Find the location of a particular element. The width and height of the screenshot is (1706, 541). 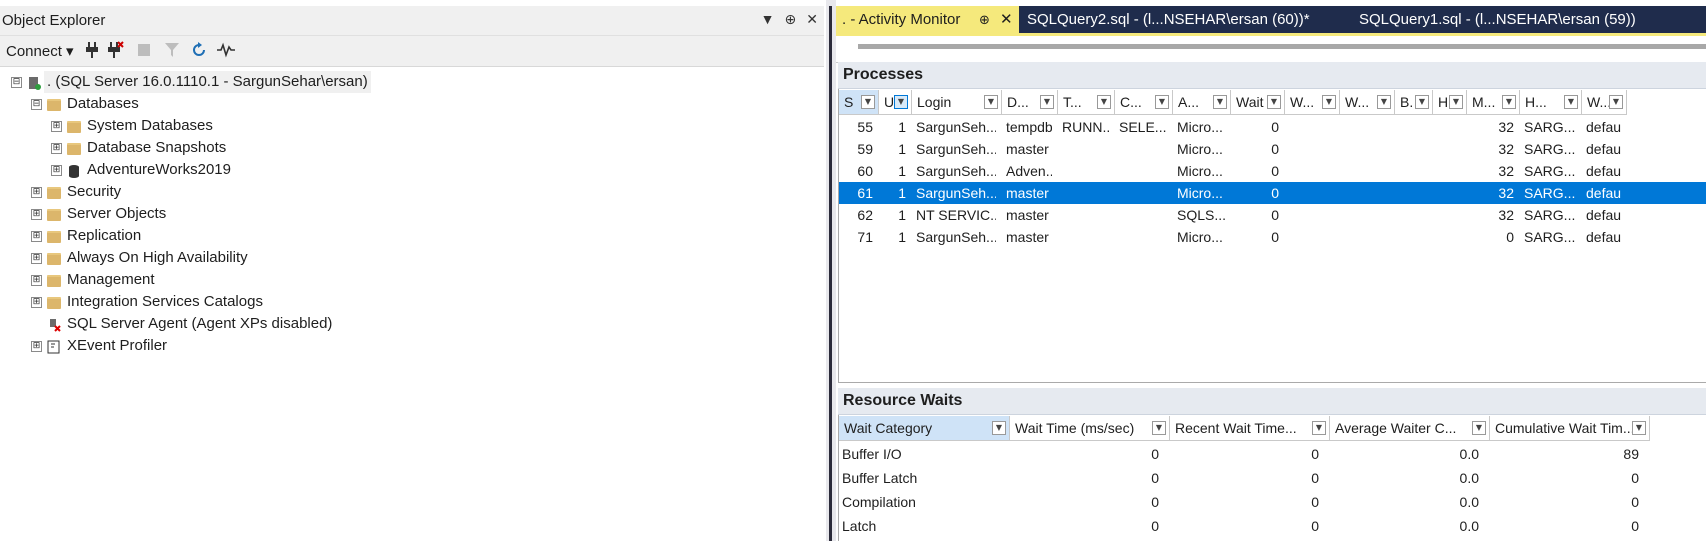

table-row: Buffer I/O 0 0 0.0 89 is located at coordinates (1244, 454).